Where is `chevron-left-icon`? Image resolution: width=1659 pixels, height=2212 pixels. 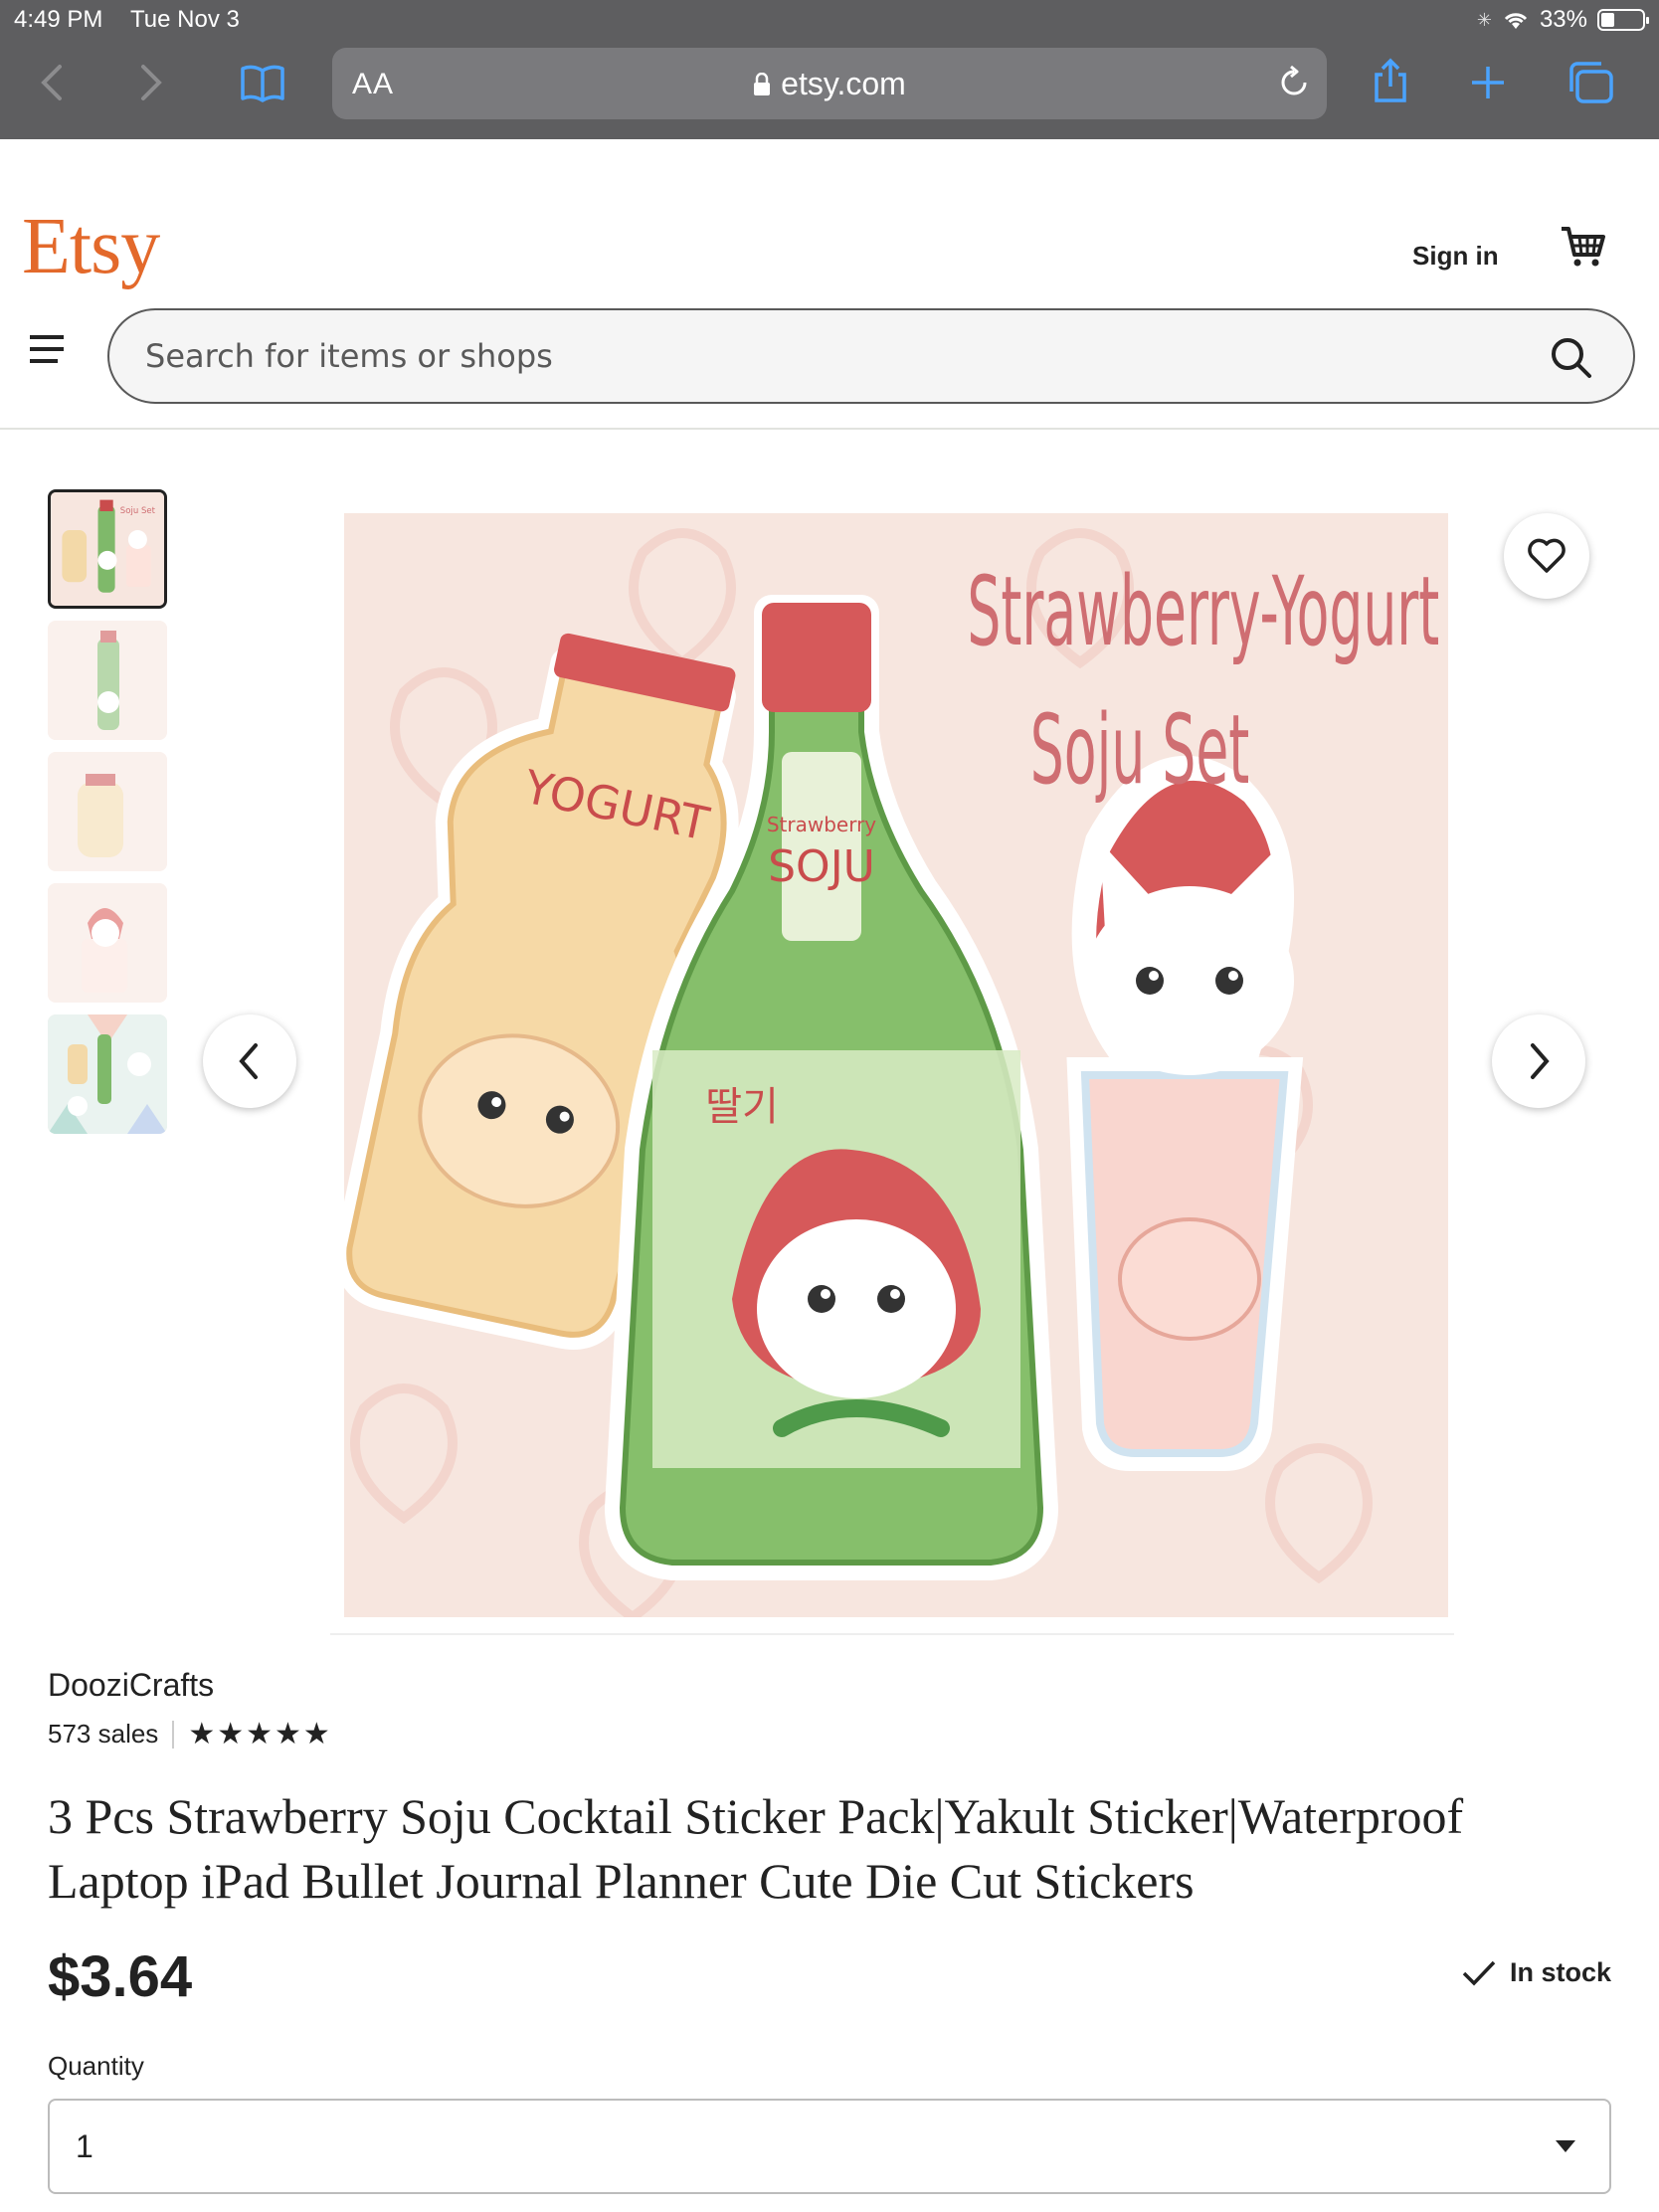 chevron-left-icon is located at coordinates (248, 1061).